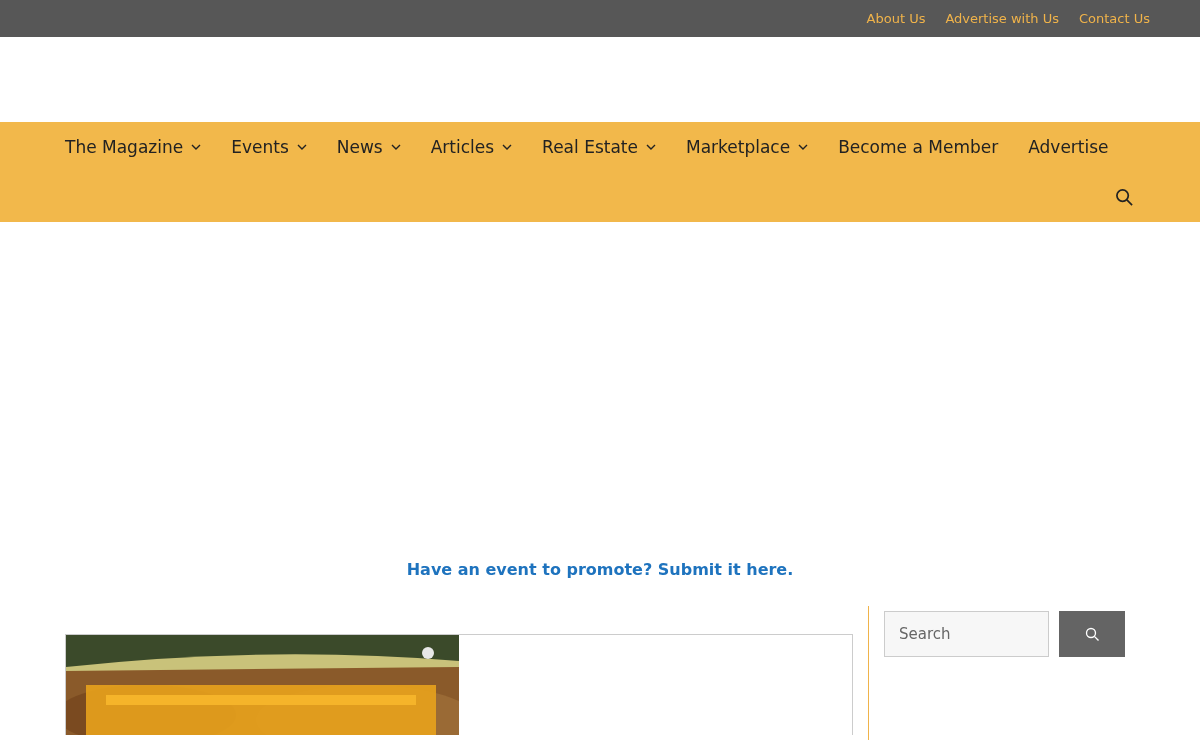 This screenshot has width=1200, height=740. Describe the element at coordinates (600, 569) in the screenshot. I see `submit-event-link: Have an event to promote? Submit it here.` at that location.